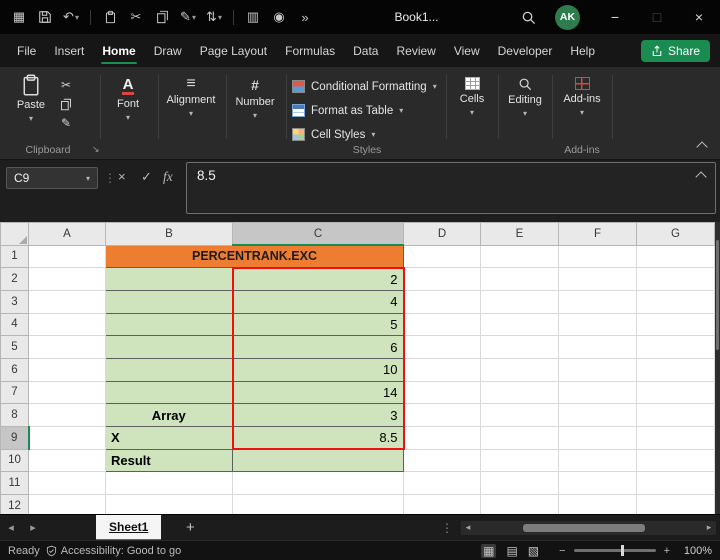  Describe the element at coordinates (597, 503) in the screenshot. I see `cell-F12` at that location.